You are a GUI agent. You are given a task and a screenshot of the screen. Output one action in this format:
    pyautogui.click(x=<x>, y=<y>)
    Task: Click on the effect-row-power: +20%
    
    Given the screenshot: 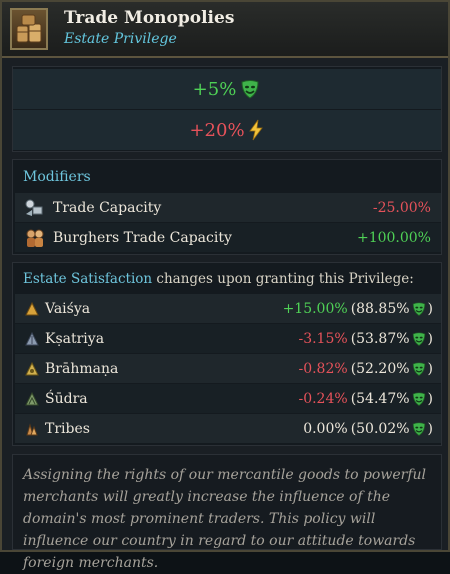 What is the action you would take?
    pyautogui.click(x=227, y=130)
    